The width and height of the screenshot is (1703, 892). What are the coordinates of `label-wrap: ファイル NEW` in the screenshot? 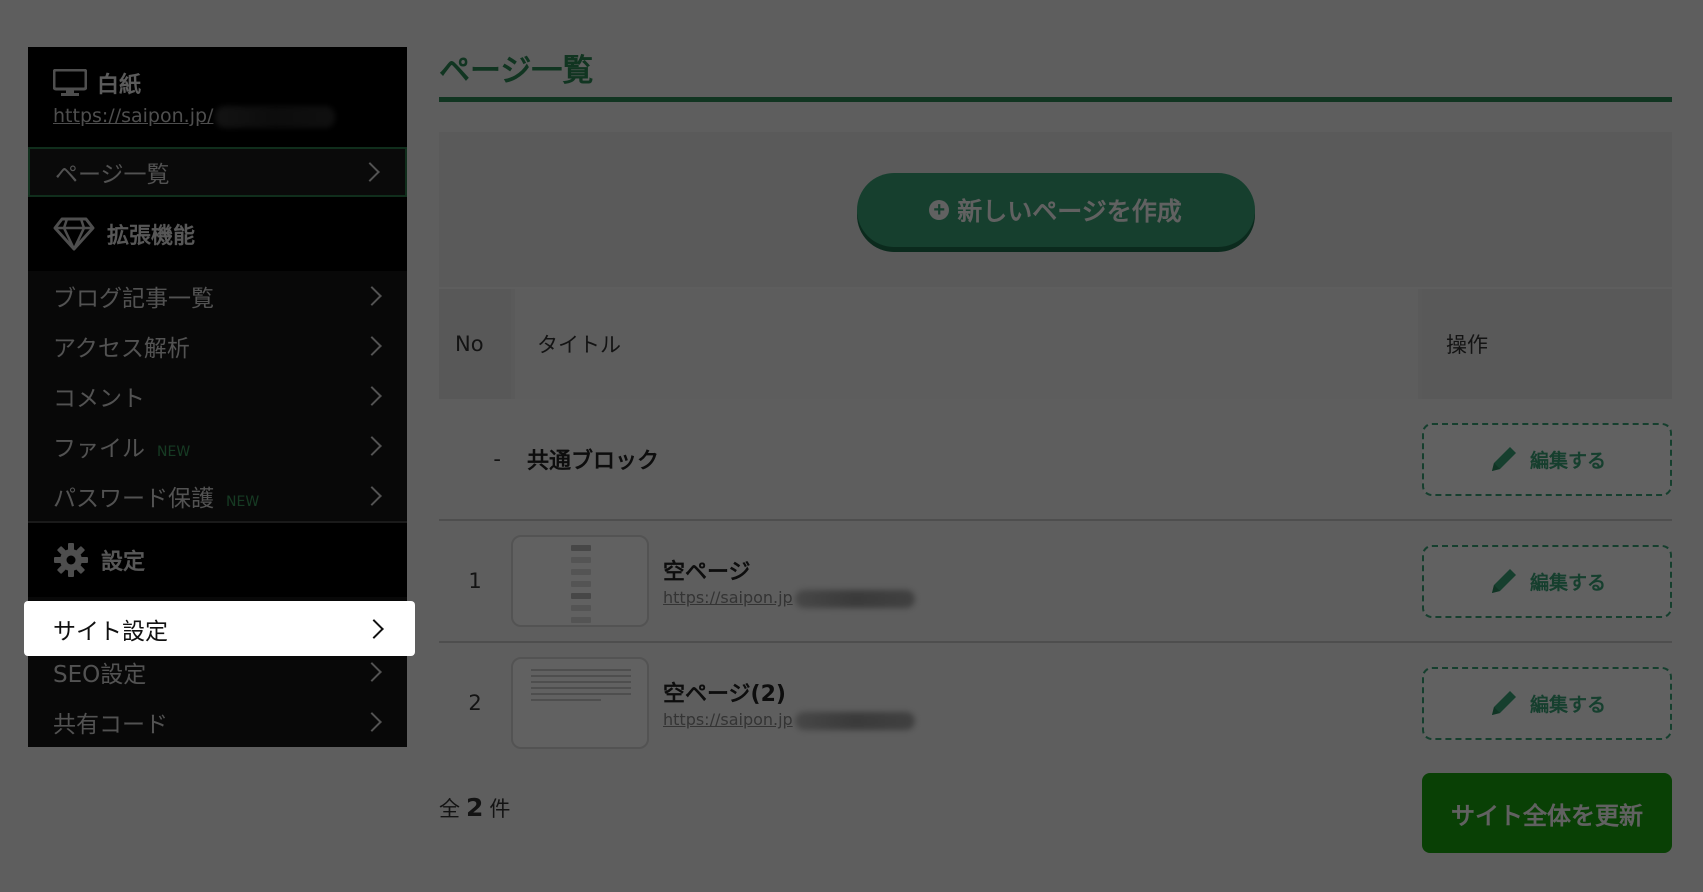 It's located at (121, 446).